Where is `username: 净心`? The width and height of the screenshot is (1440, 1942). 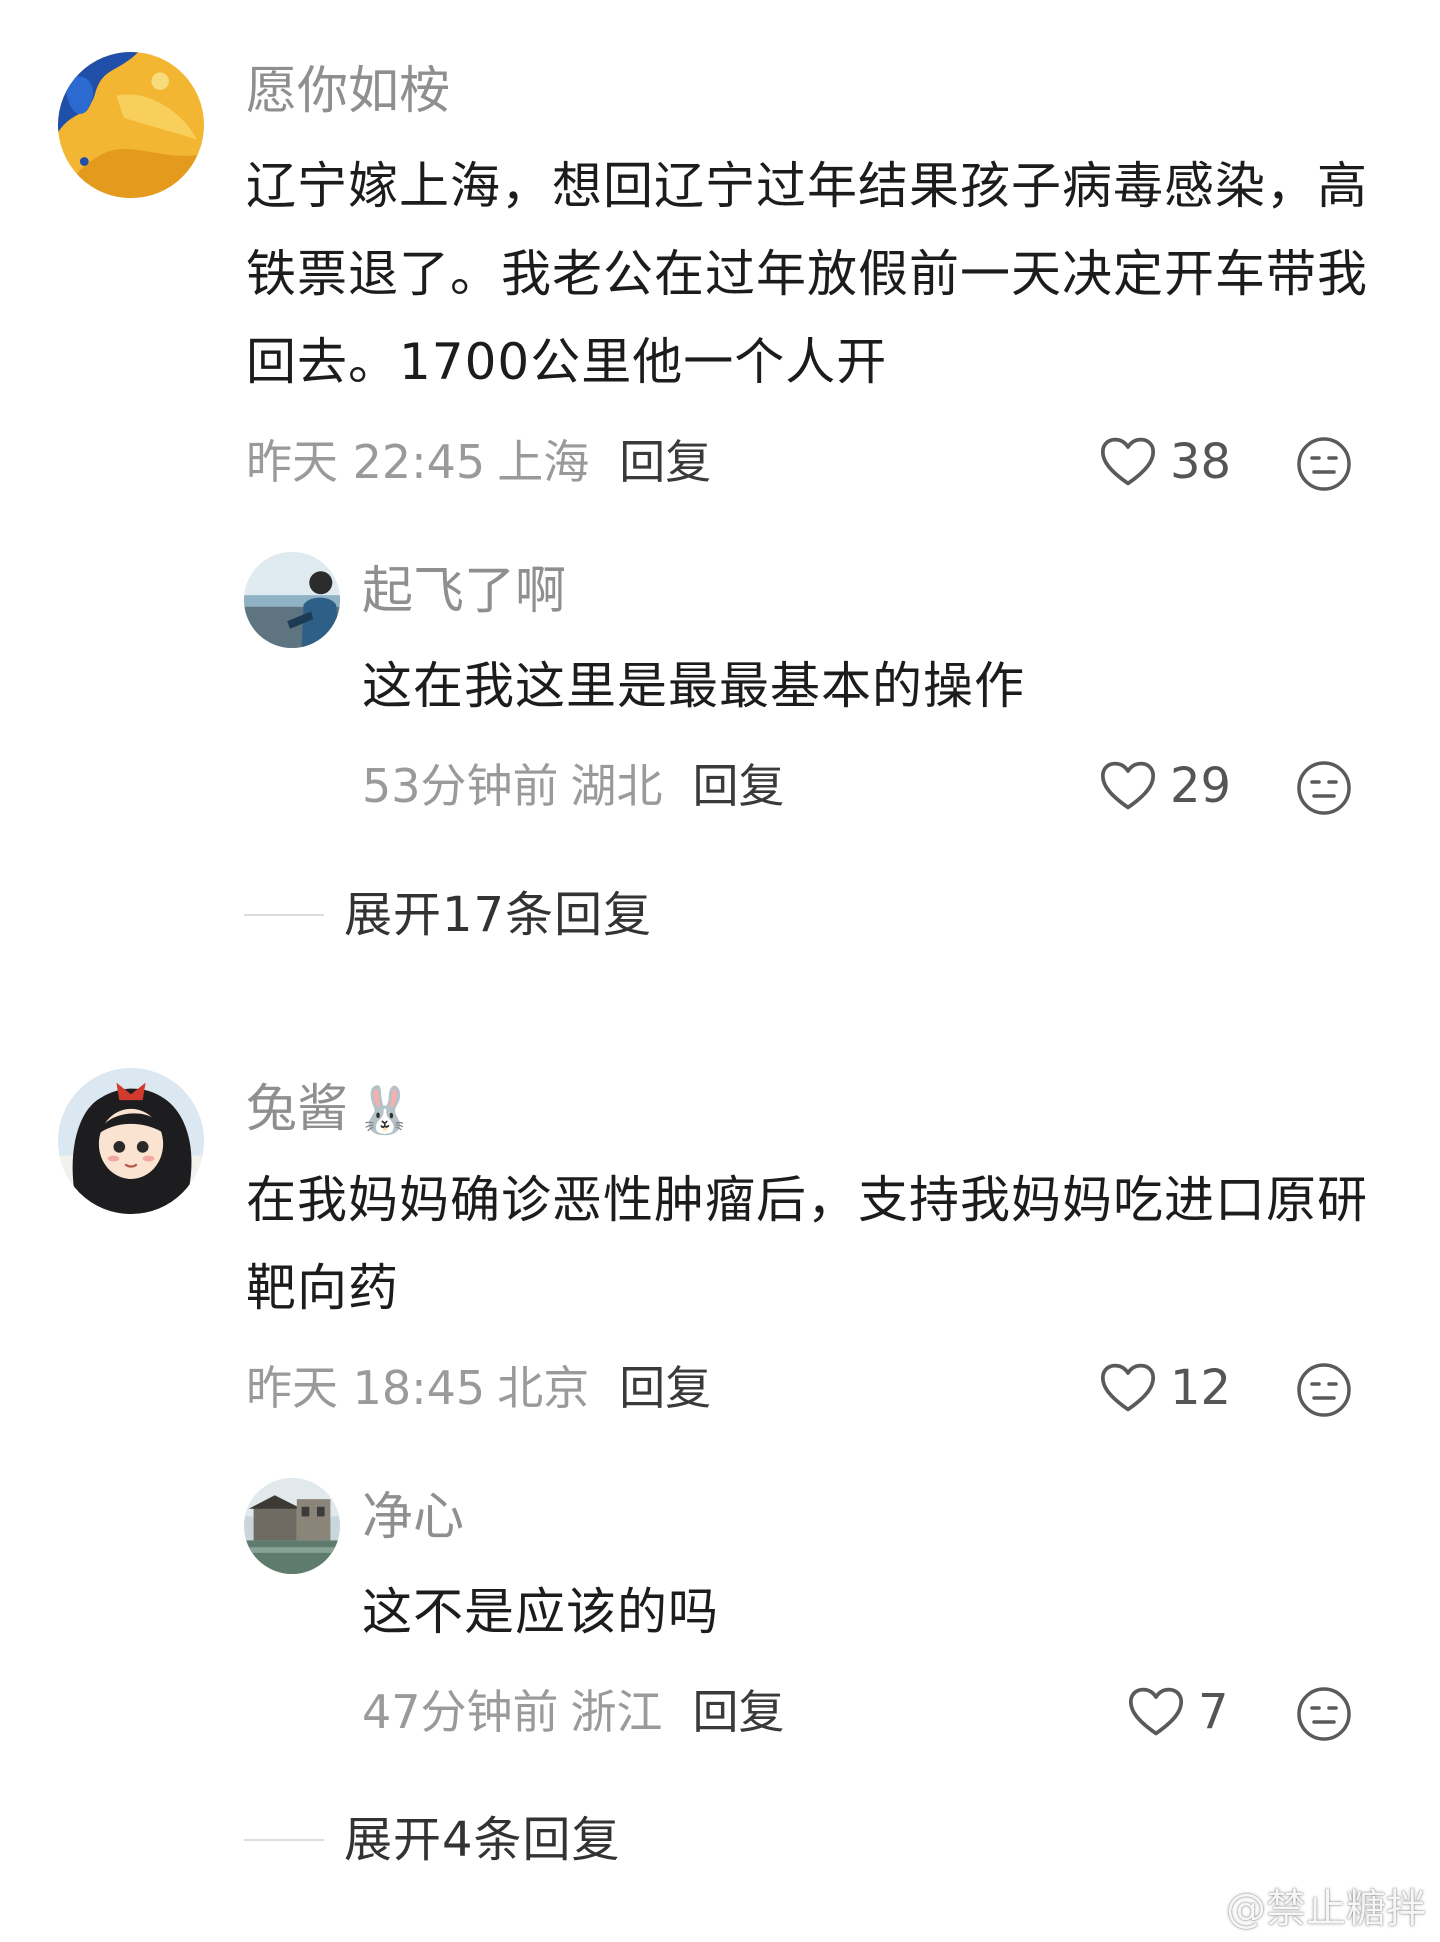
username: 净心 is located at coordinates (413, 1518).